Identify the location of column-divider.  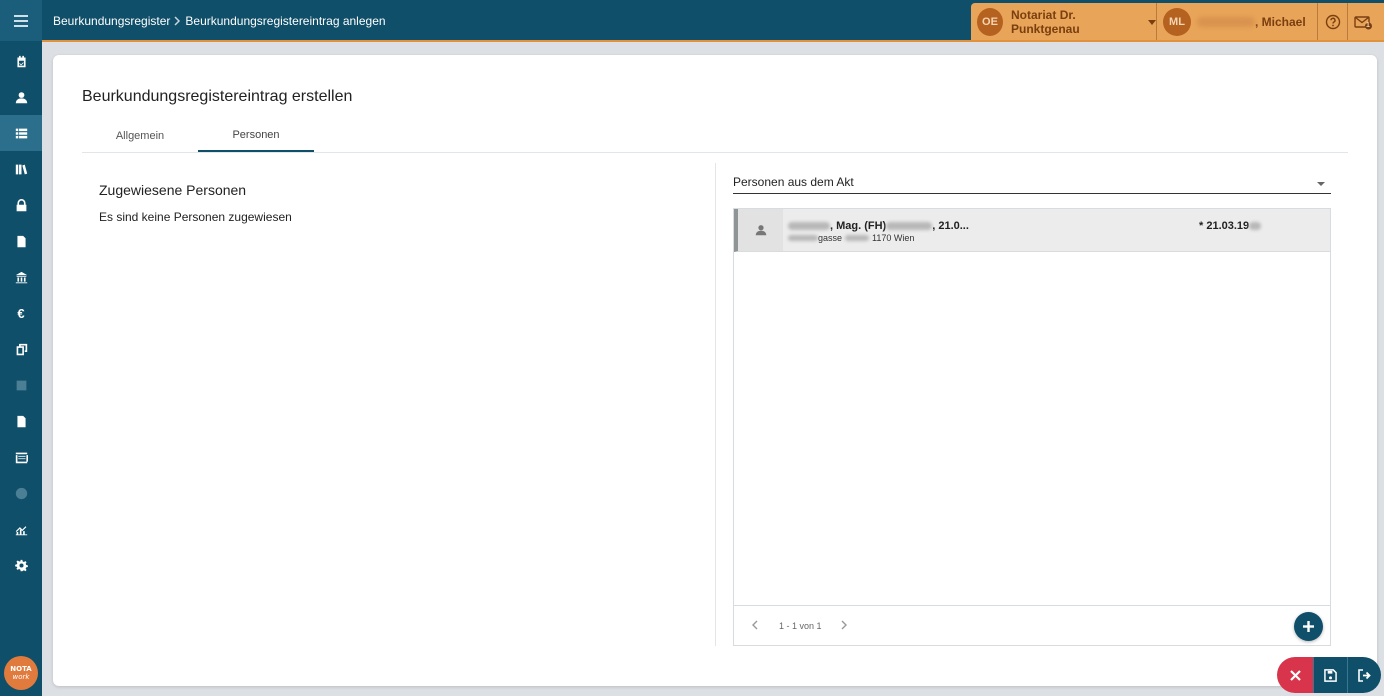
(715, 404).